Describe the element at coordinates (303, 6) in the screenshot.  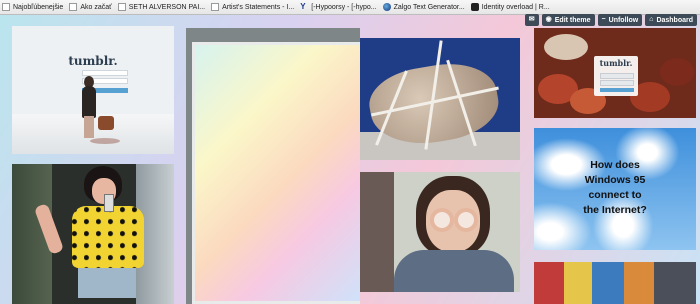
I see `yahoo-icon: Y` at that location.